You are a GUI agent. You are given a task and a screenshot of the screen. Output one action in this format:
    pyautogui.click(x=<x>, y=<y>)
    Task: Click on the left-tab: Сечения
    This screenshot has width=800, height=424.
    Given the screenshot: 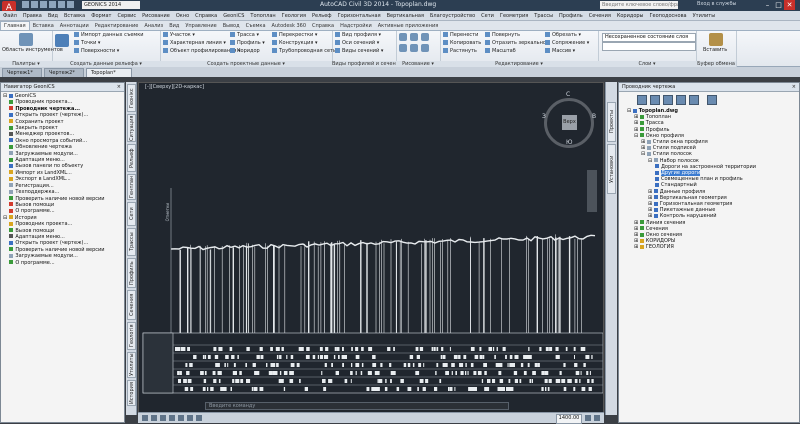 What is the action you would take?
    pyautogui.click(x=131, y=305)
    